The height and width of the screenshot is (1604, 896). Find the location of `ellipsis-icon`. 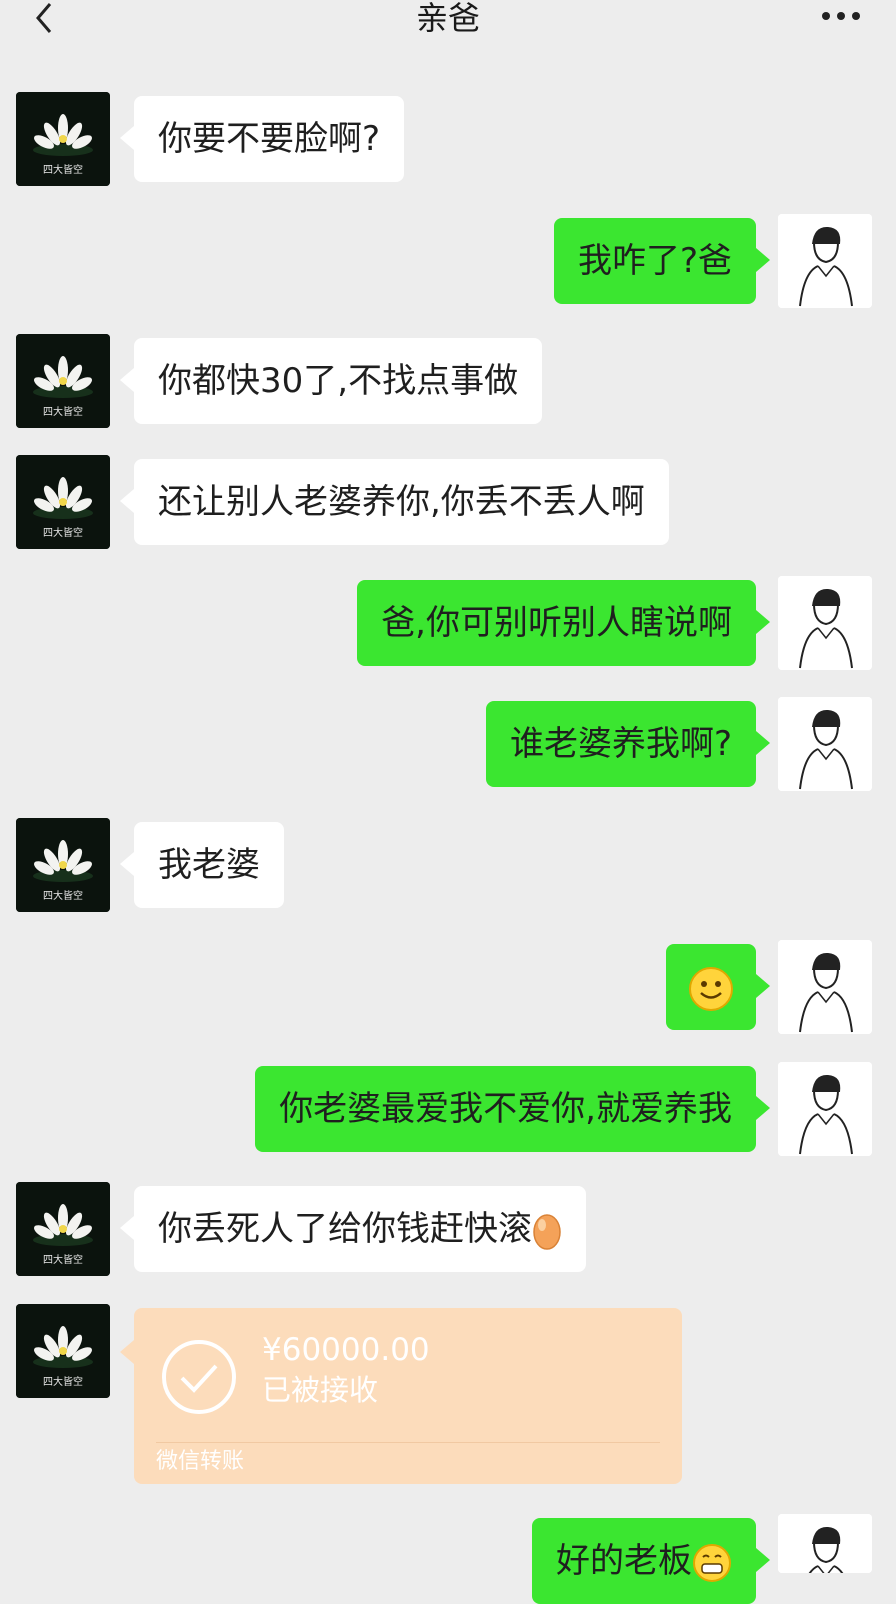

ellipsis-icon is located at coordinates (841, 16).